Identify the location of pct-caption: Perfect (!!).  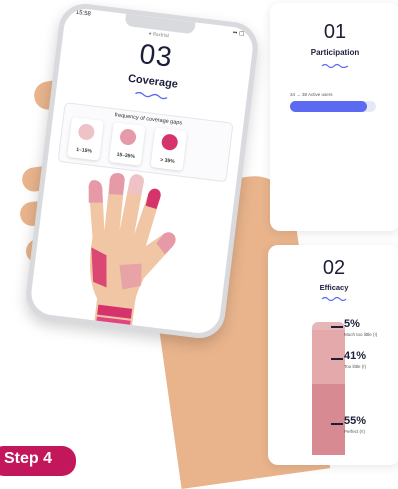
(355, 431).